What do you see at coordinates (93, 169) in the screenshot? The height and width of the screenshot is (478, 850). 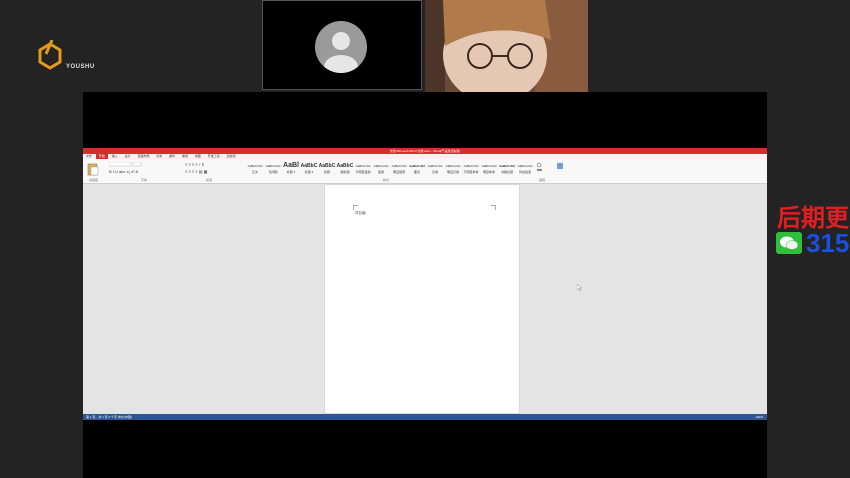 I see `paste-icon` at bounding box center [93, 169].